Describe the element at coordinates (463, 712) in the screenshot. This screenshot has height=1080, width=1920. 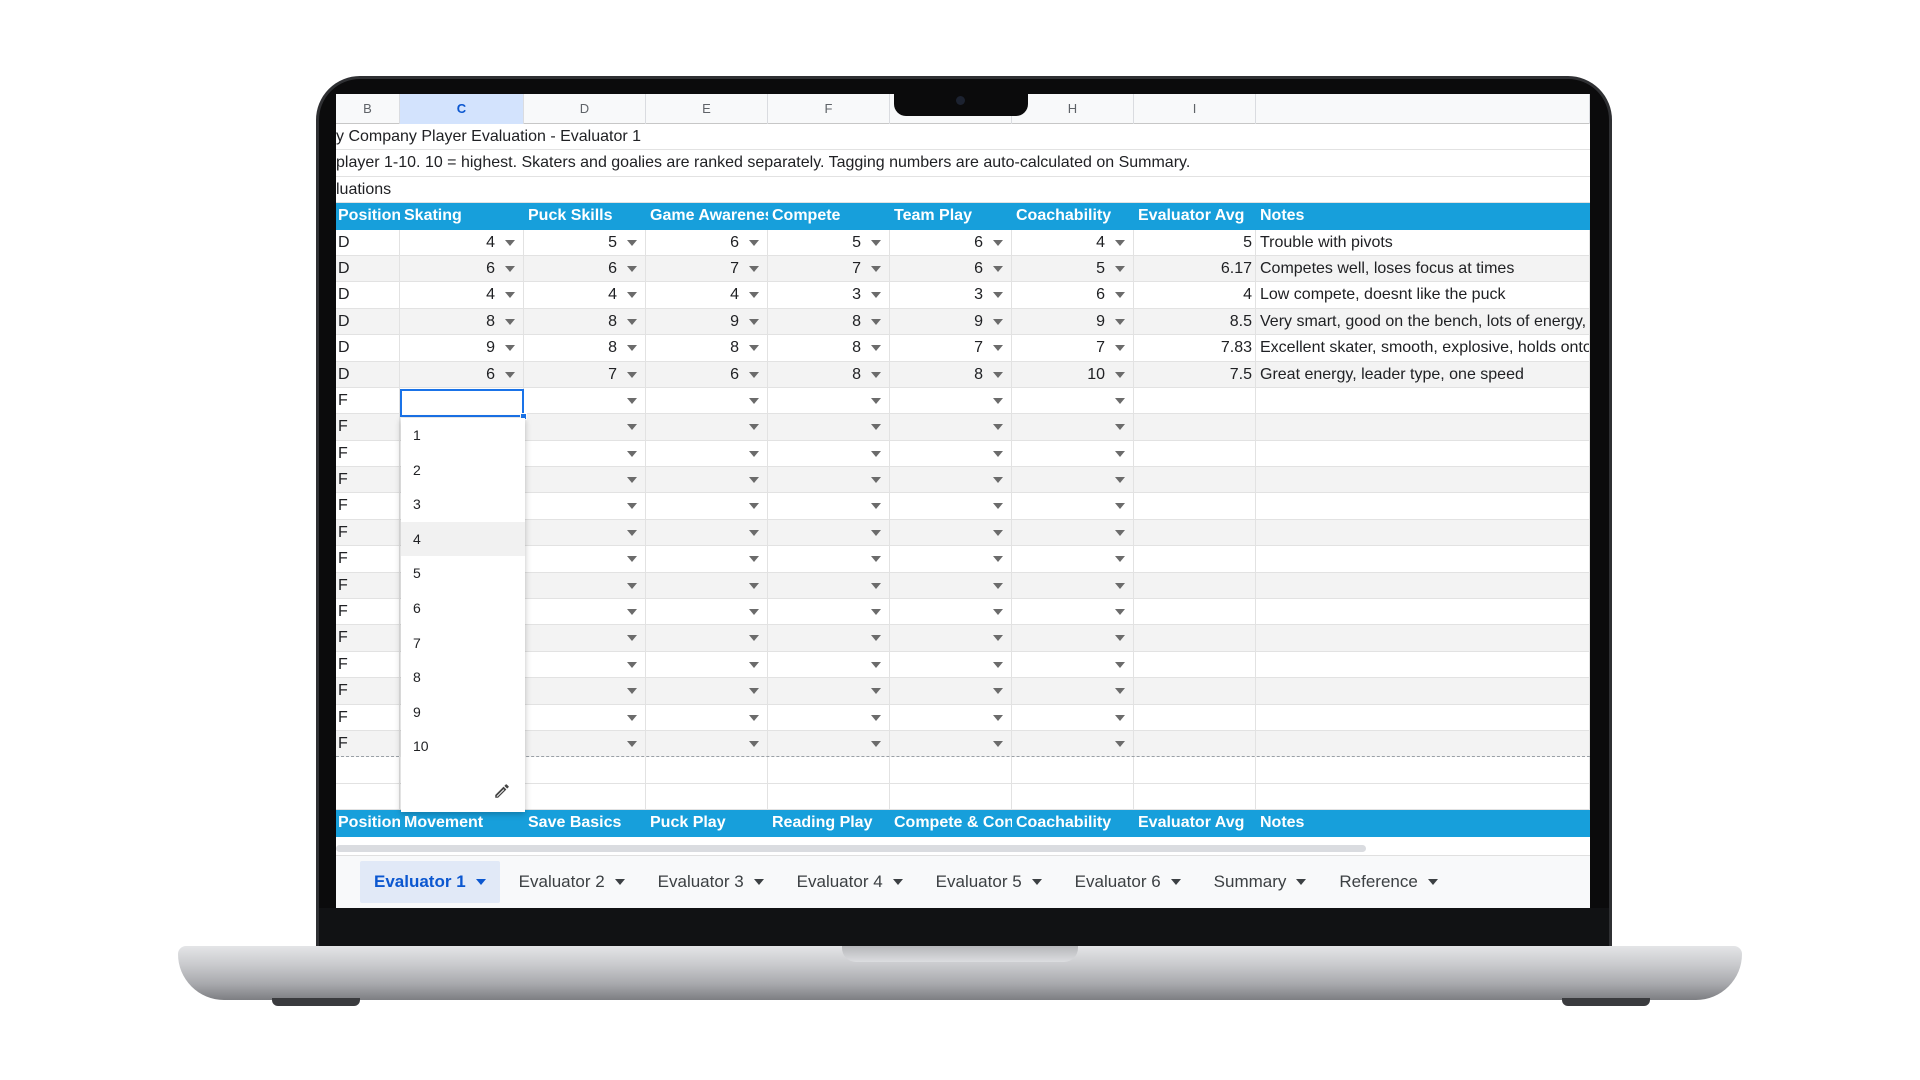
I see `dropdown-option: 9` at that location.